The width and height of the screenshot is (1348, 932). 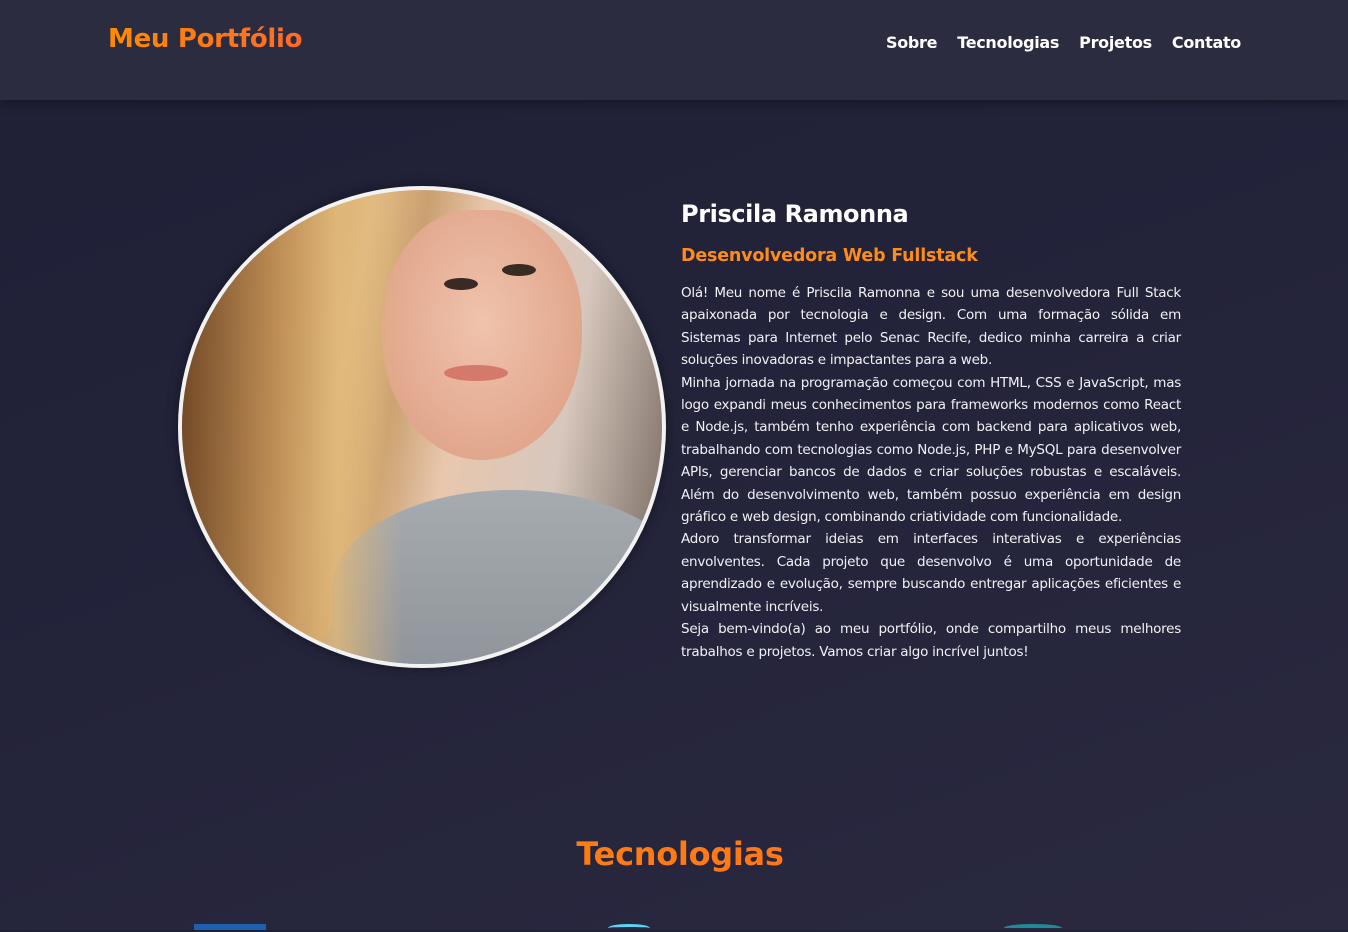 What do you see at coordinates (1008, 42) in the screenshot?
I see `nav-link-tecnologias: Tecnologias` at bounding box center [1008, 42].